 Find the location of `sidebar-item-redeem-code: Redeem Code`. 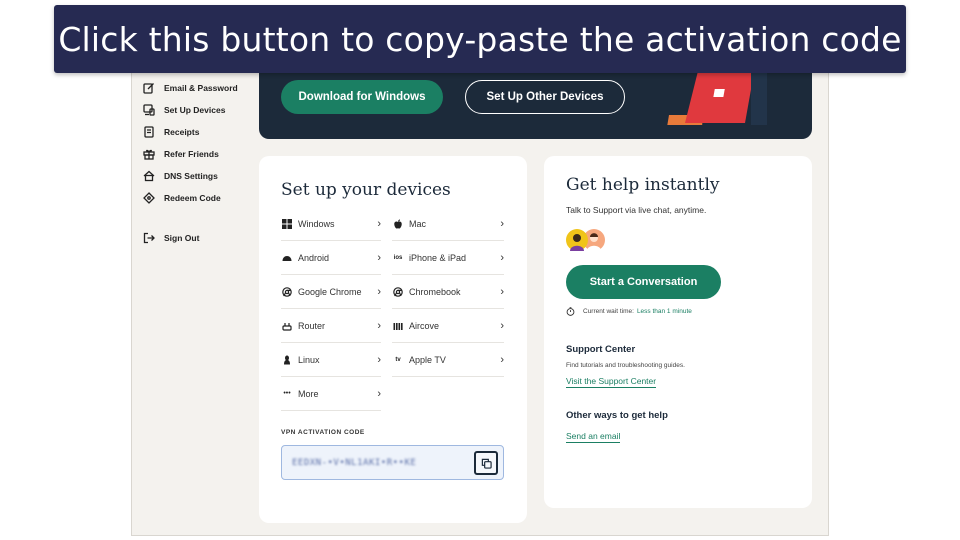

sidebar-item-redeem-code: Redeem Code is located at coordinates (202, 198).